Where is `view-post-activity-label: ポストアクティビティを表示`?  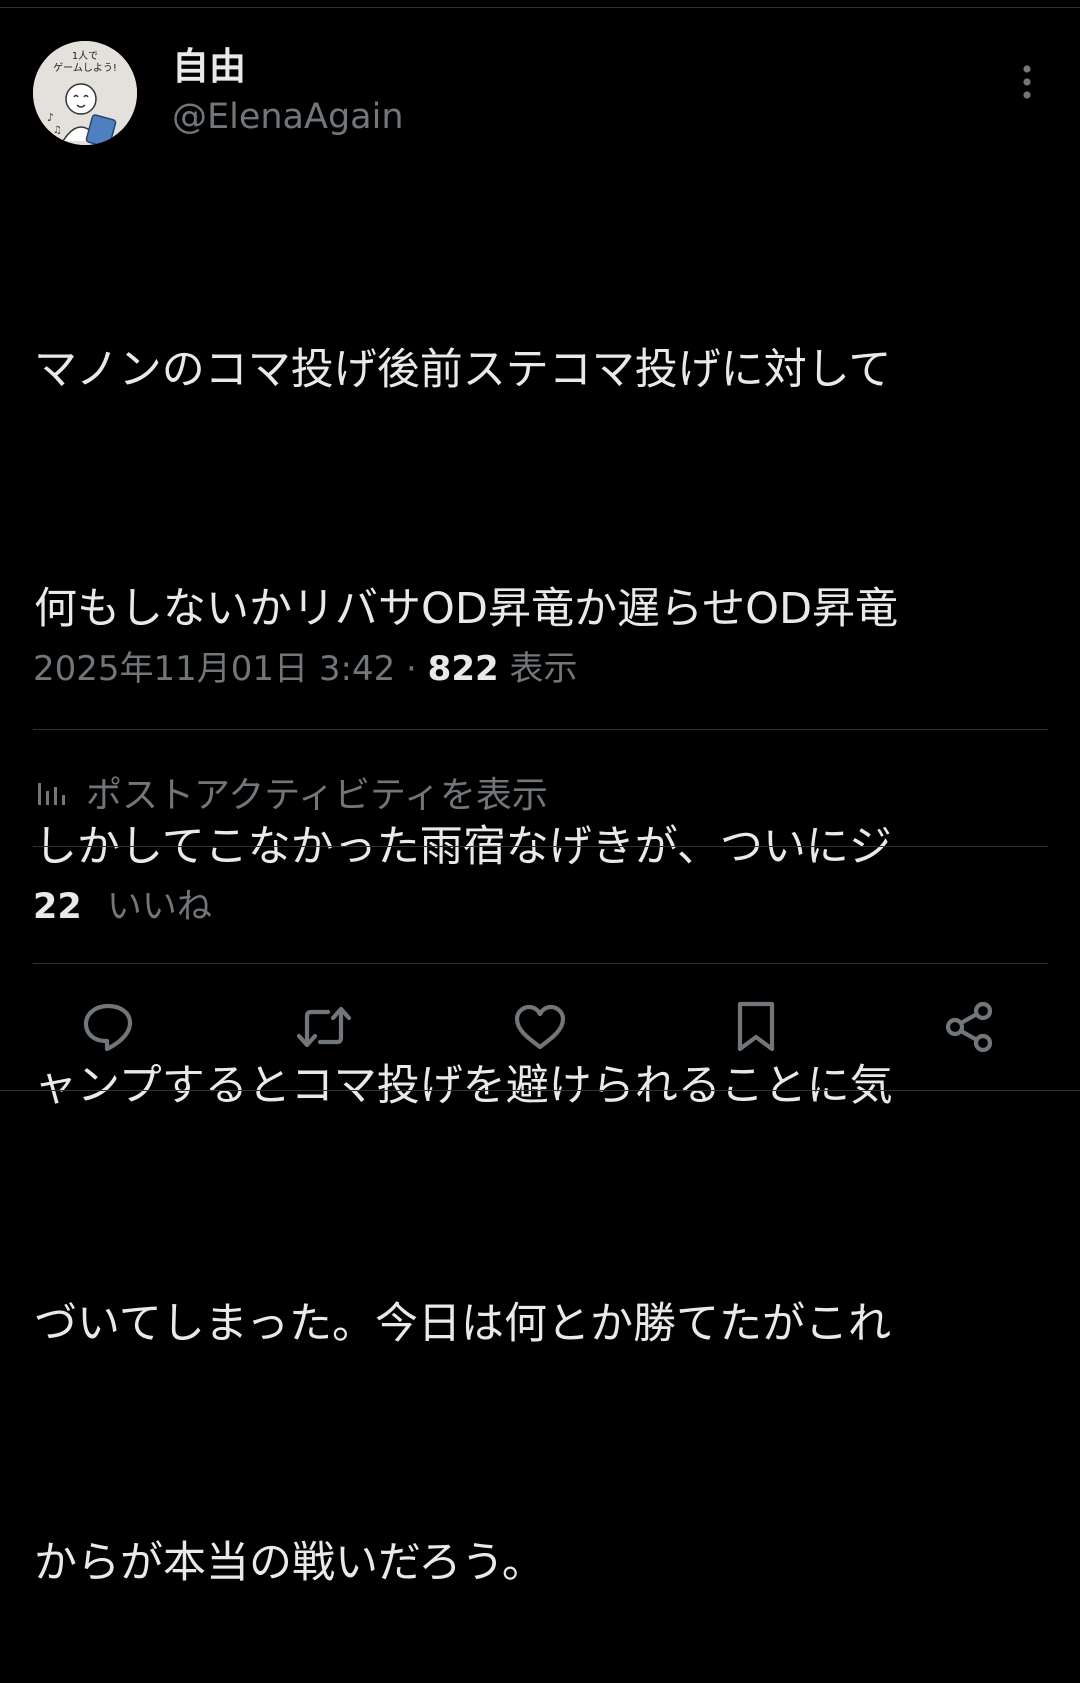 view-post-activity-label: ポストアクティビティを表示 is located at coordinates (317, 795).